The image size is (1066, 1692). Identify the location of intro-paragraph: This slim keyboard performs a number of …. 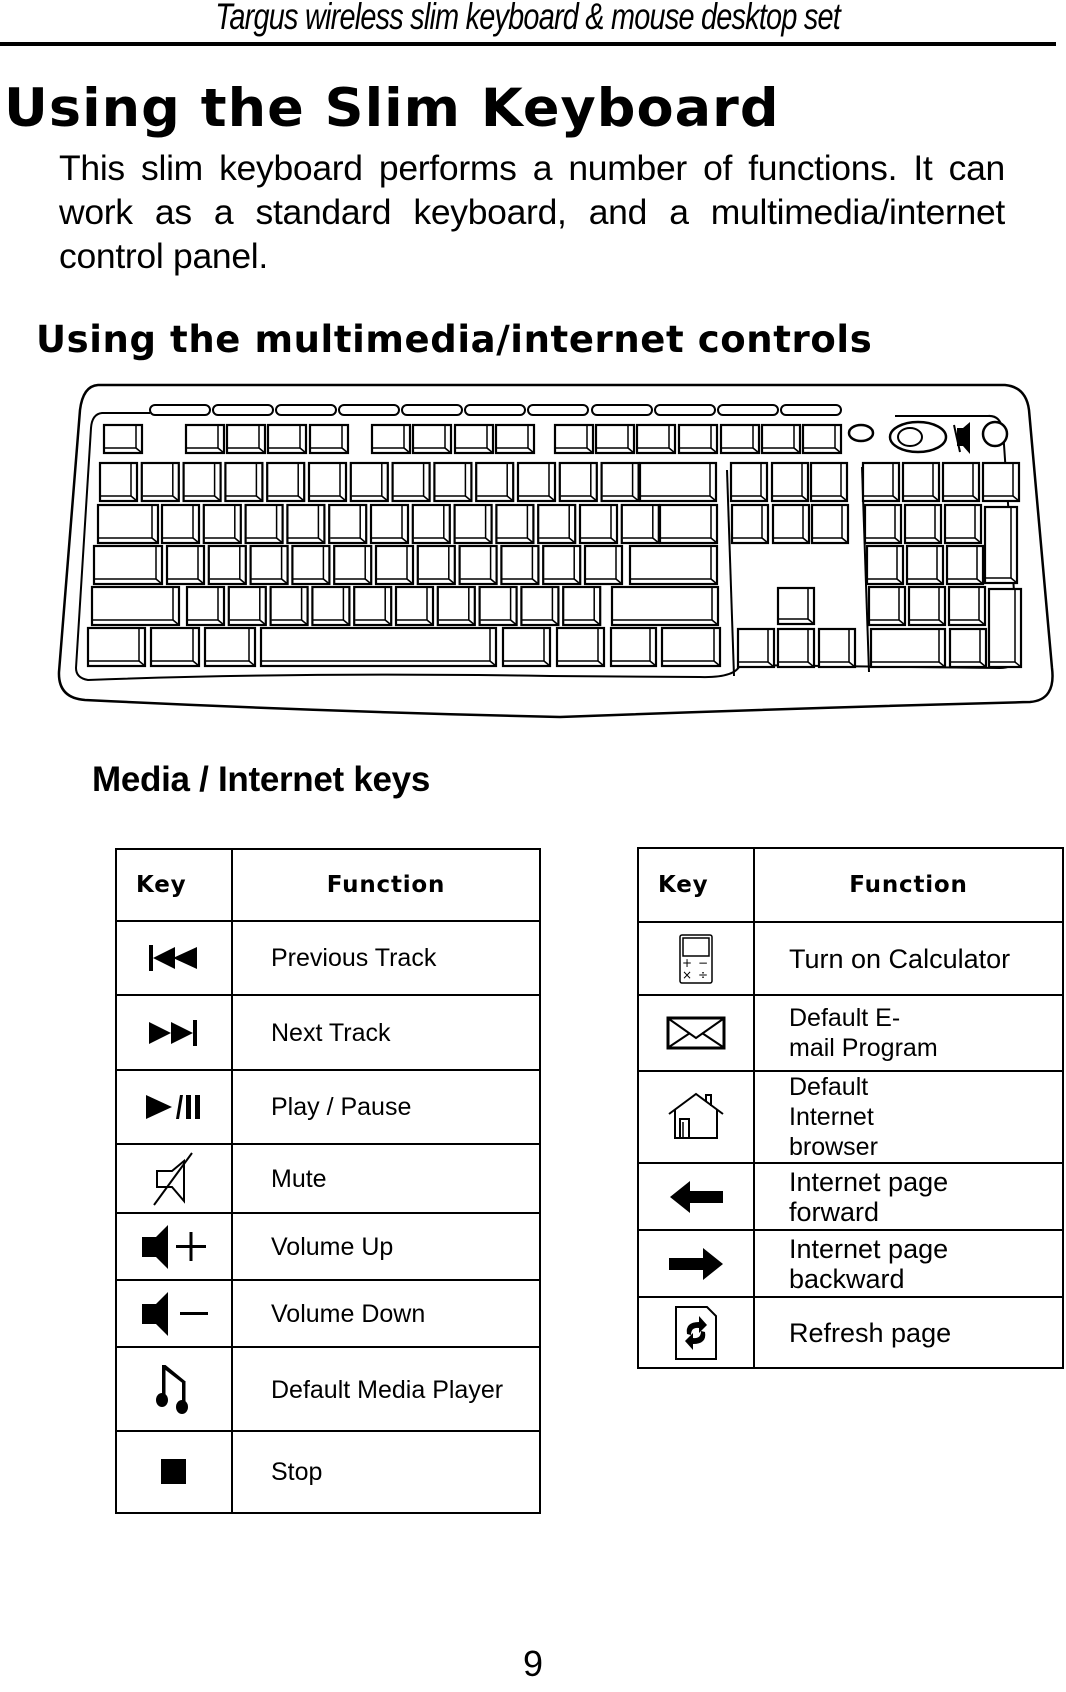
(532, 212).